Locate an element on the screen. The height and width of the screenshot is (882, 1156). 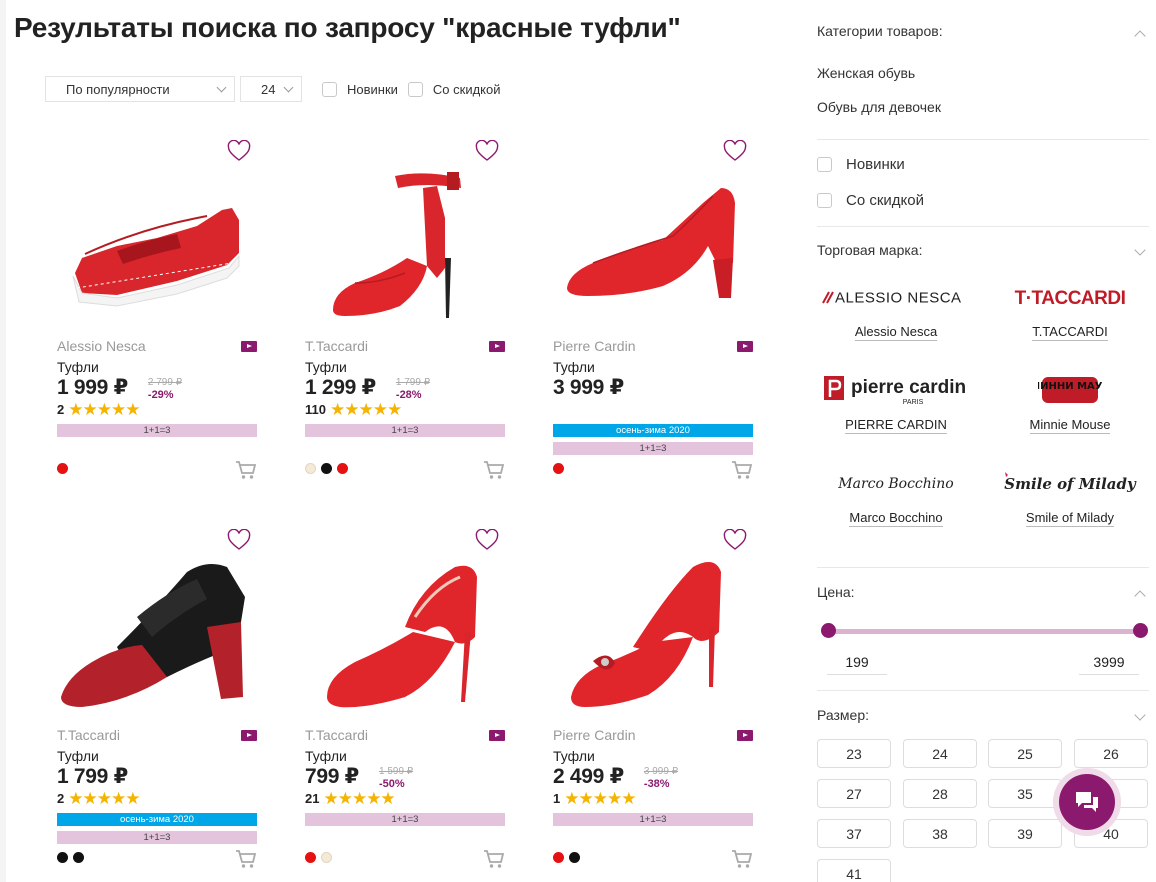
price-min-input: 199 is located at coordinates (857, 664).